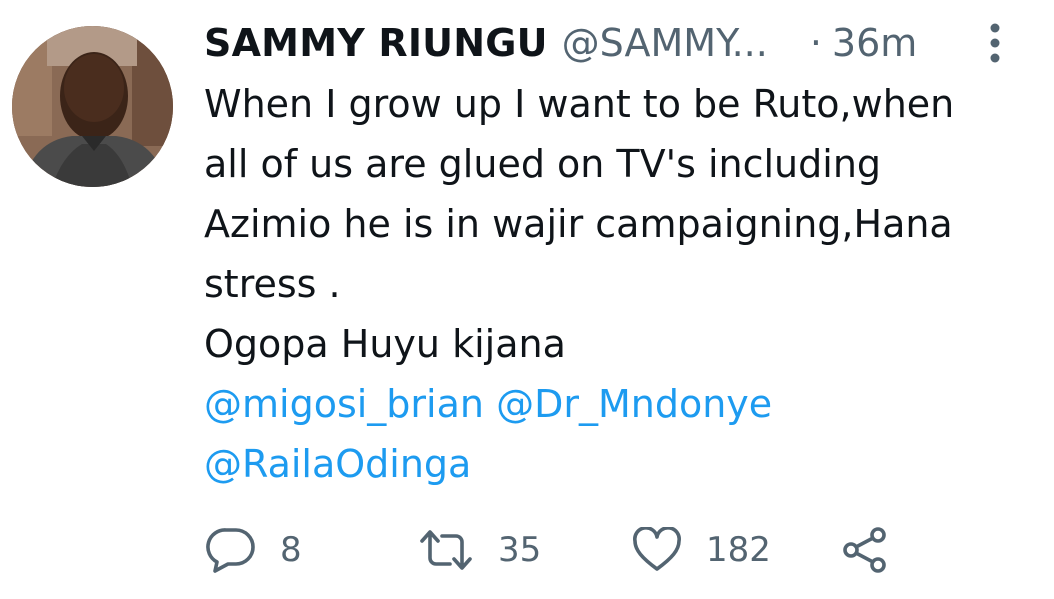 The height and width of the screenshot is (599, 1054). Describe the element at coordinates (385, 344) in the screenshot. I see `tweet-text-line: Ogopa Huyu kijana` at that location.